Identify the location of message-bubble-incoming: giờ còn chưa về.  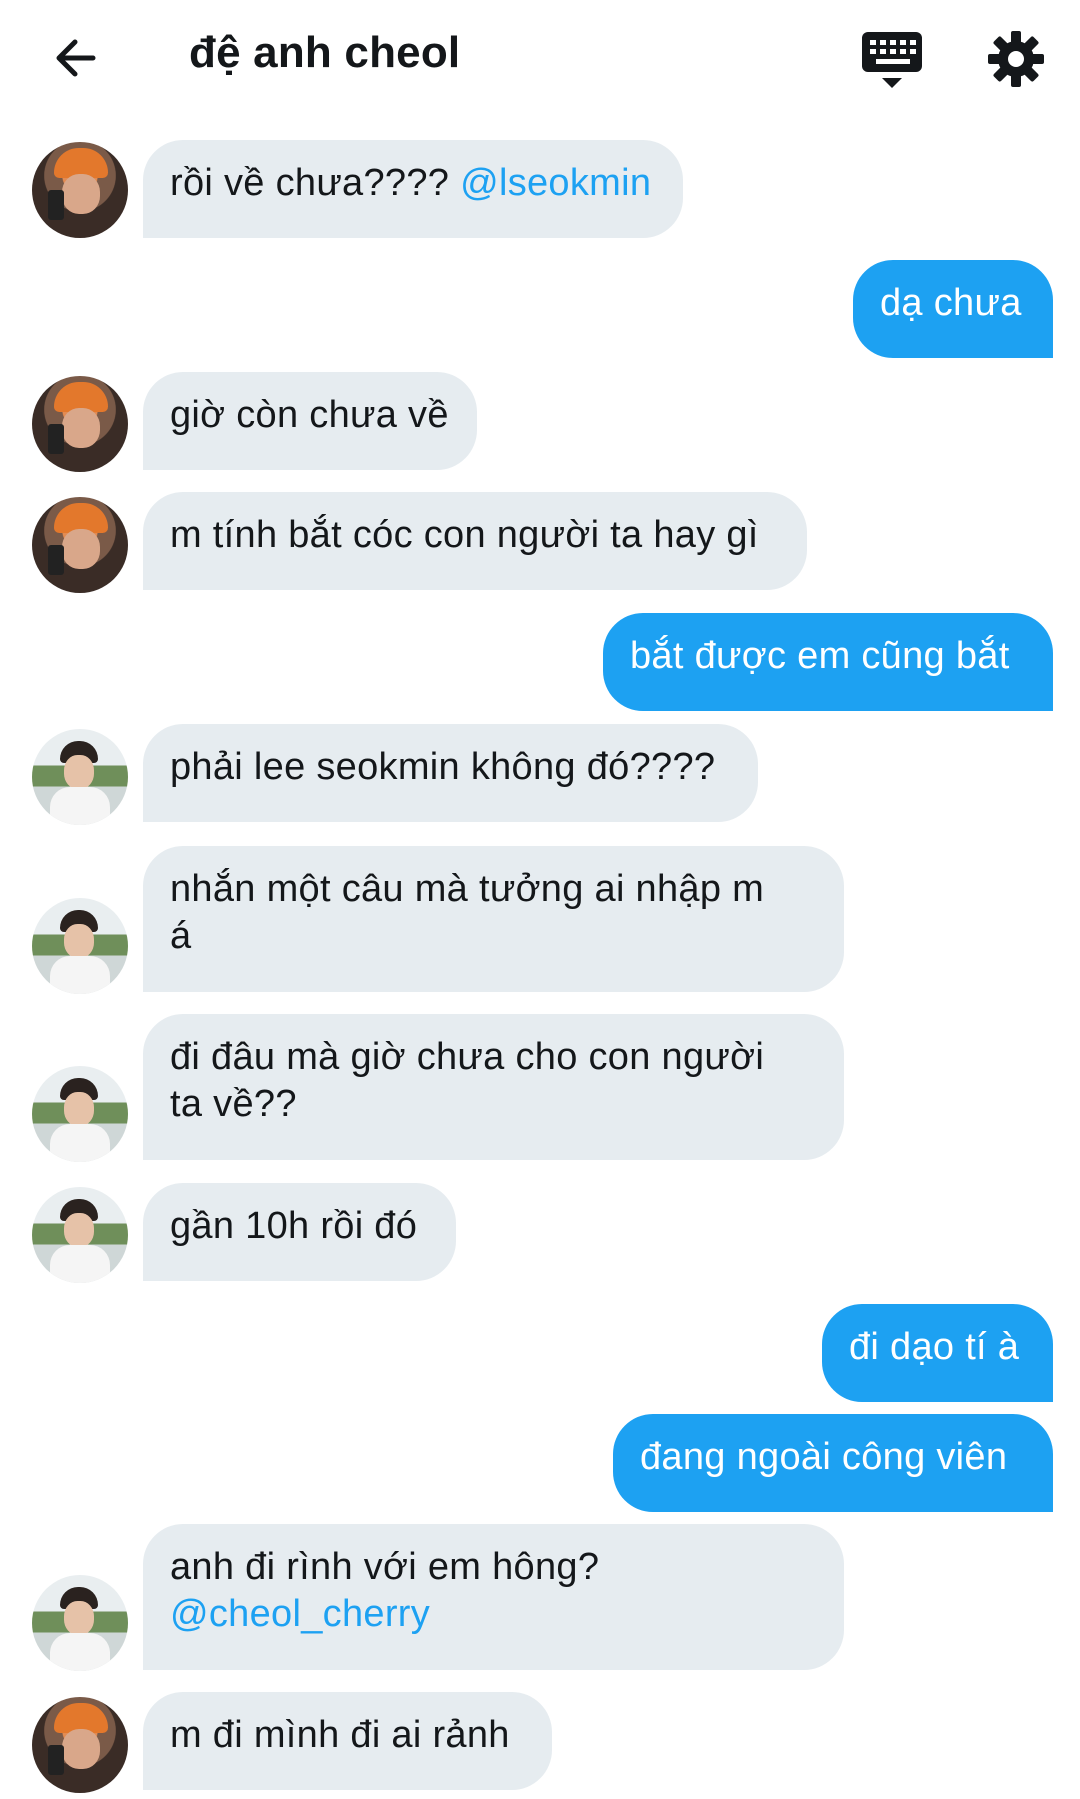
(310, 421).